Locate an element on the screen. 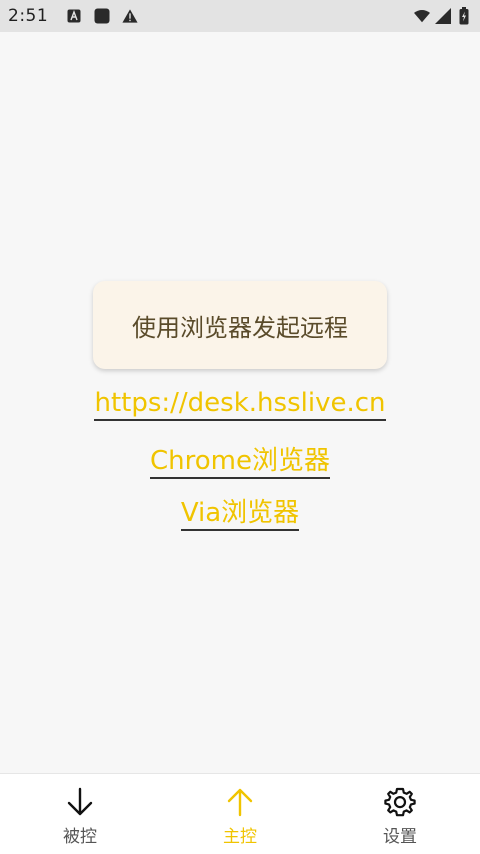 The image size is (480, 854). bottom-nav: 被控 主控 设置 is located at coordinates (240, 813).